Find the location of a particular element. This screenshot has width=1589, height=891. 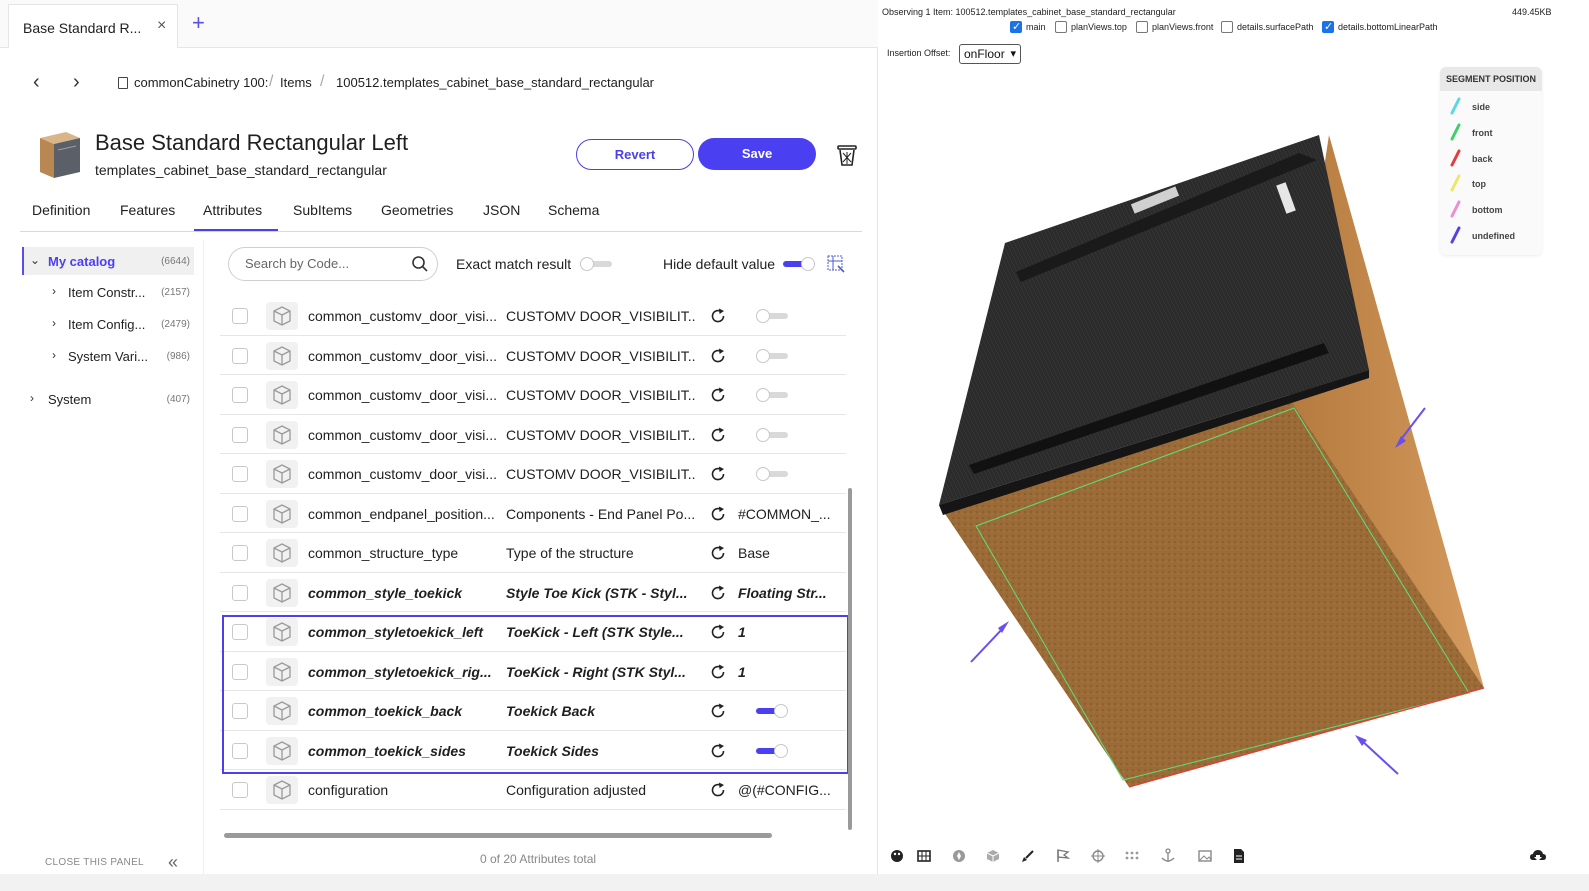

tab-definition: Definition is located at coordinates (61, 210).